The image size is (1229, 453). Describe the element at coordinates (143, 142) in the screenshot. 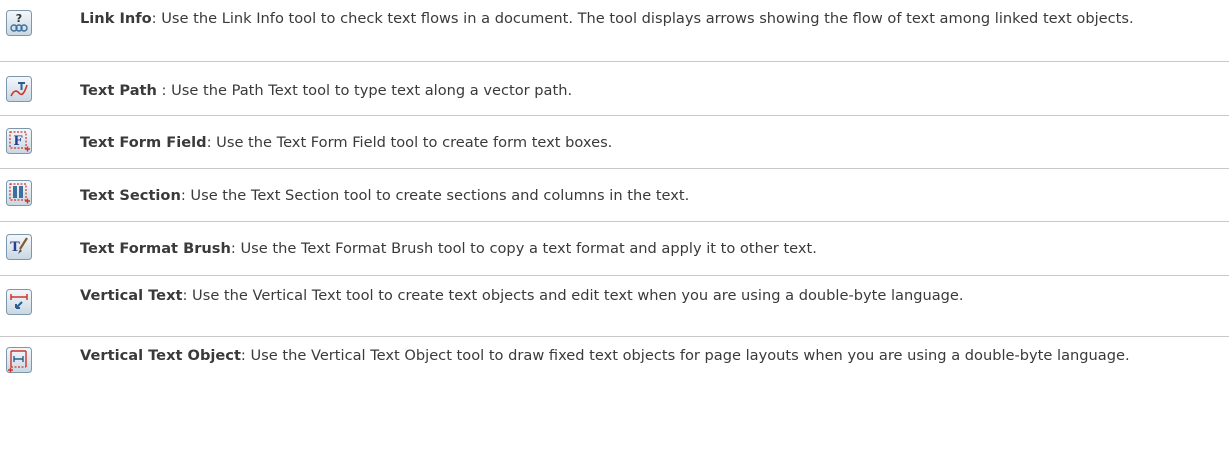

I see `tool-name: Text Form Field` at that location.